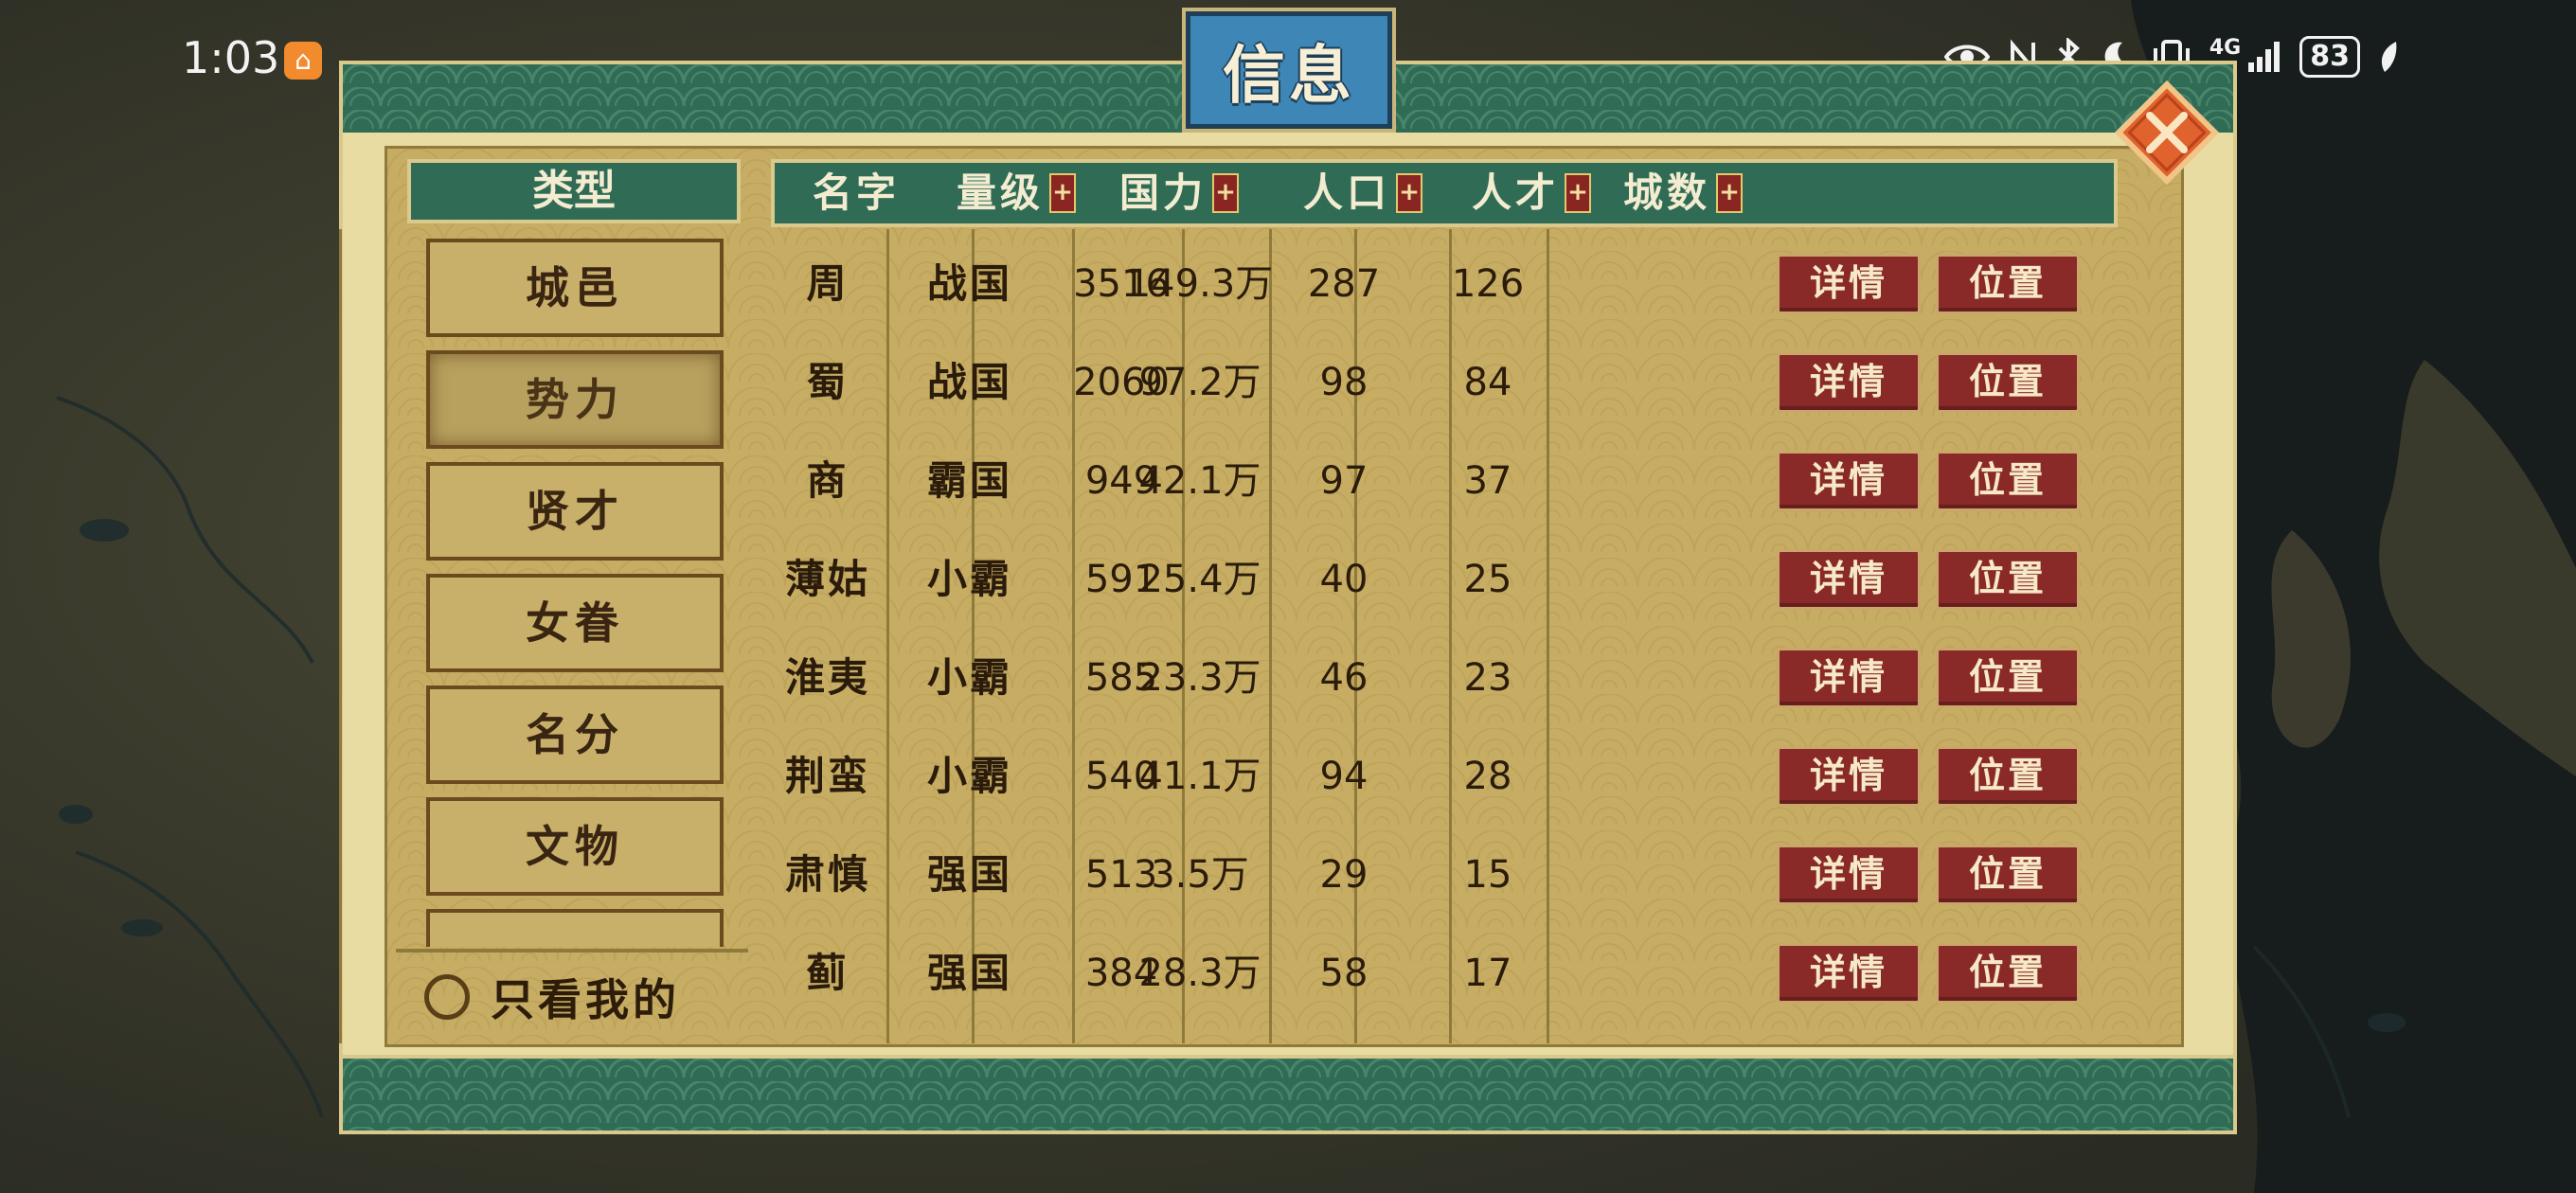 This screenshot has width=2576, height=1193. What do you see at coordinates (827, 579) in the screenshot?
I see `cell-name: 薄姑` at bounding box center [827, 579].